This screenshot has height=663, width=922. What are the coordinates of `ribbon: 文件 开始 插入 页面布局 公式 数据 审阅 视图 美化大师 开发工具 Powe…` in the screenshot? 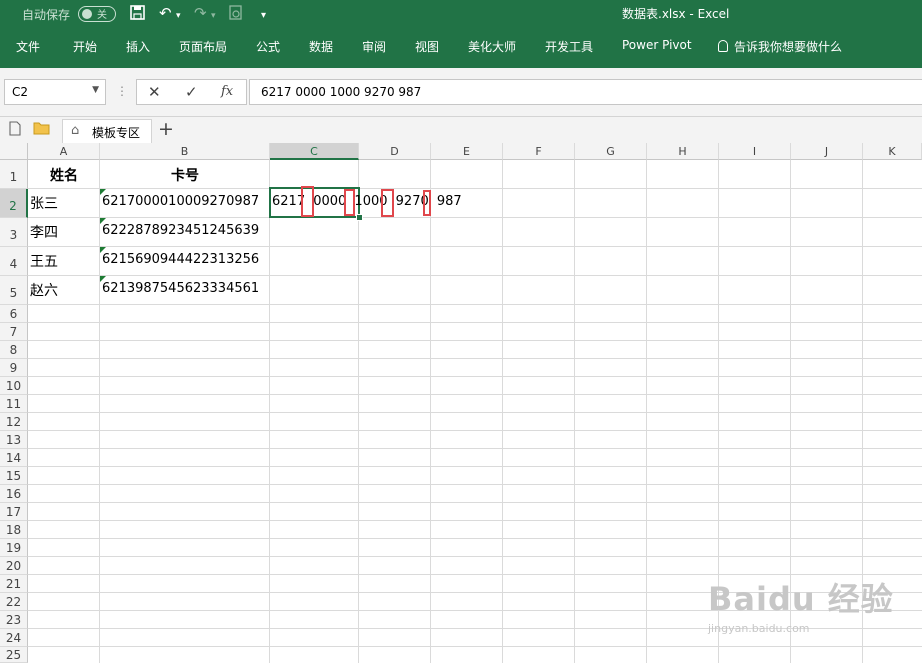 It's located at (461, 48).